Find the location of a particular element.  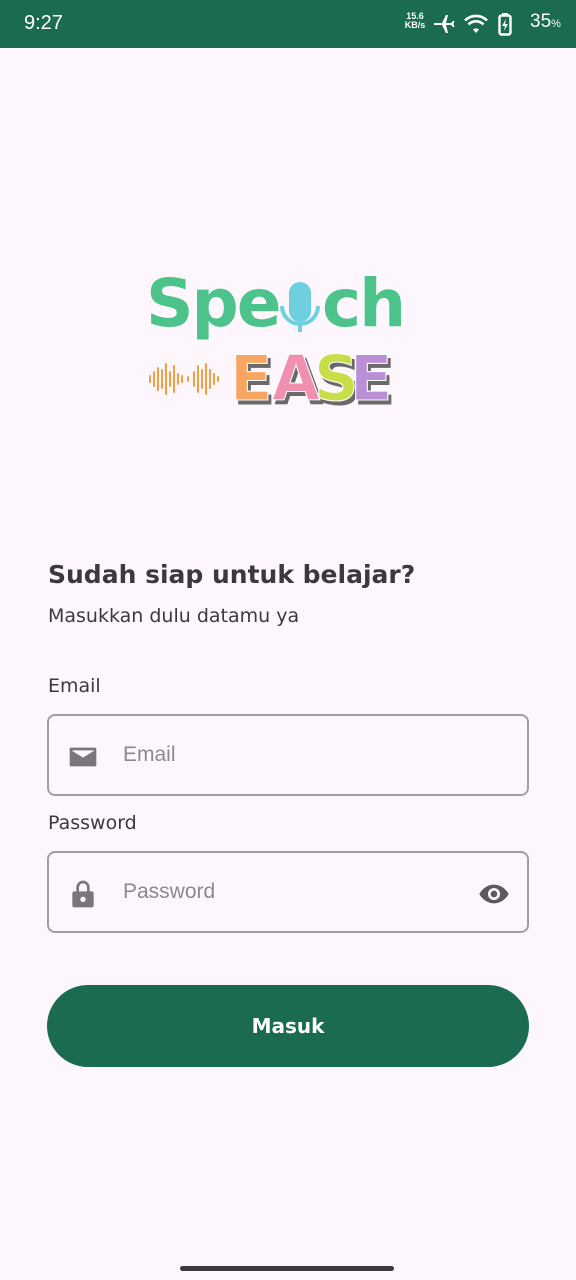

password-field is located at coordinates (288, 892).